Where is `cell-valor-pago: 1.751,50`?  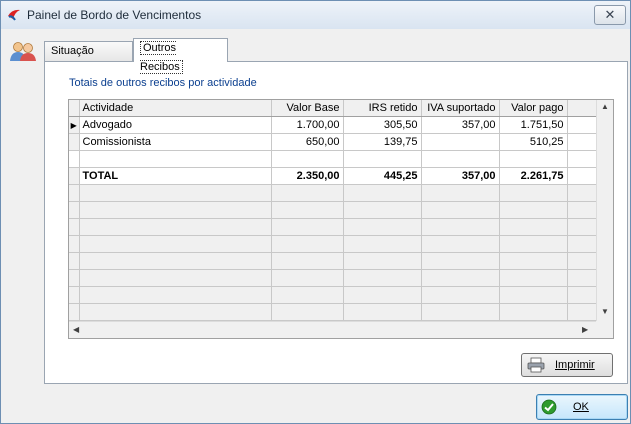 cell-valor-pago: 1.751,50 is located at coordinates (533, 125).